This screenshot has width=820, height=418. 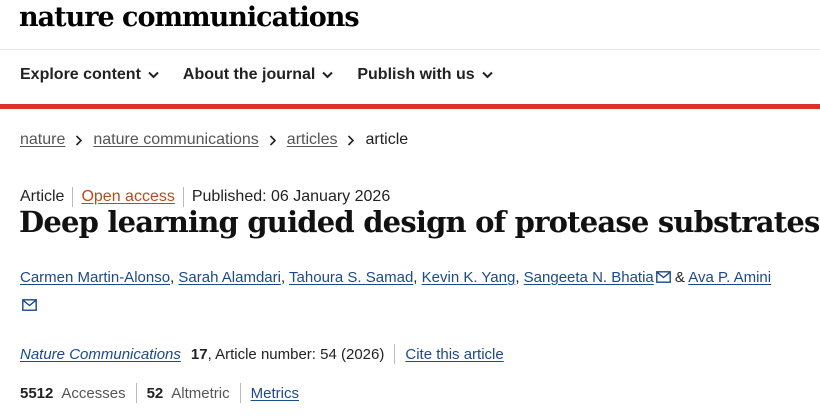 I want to click on author-link: Sarah Alamdari, so click(x=229, y=277).